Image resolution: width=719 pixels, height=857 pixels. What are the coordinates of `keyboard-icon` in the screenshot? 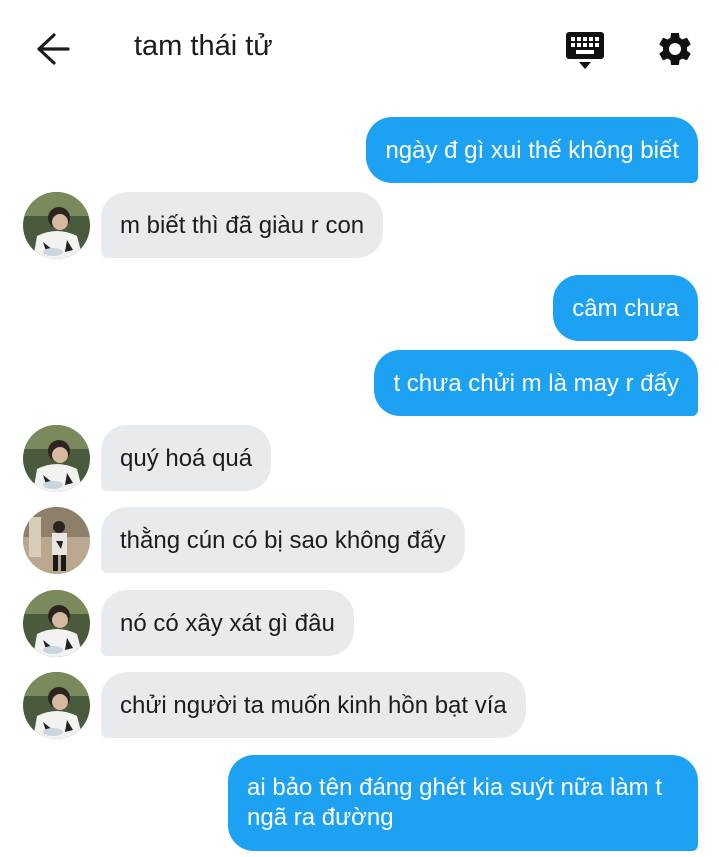 It's located at (585, 50).